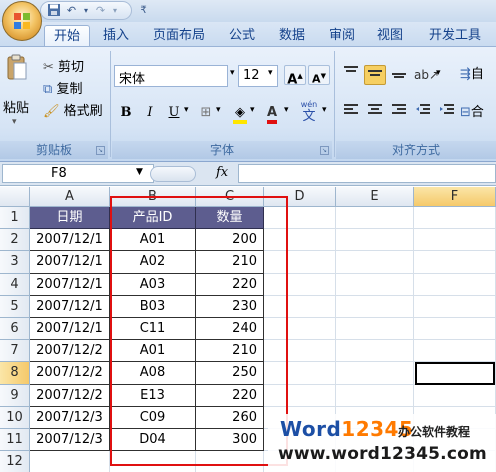  What do you see at coordinates (78, 173) in the screenshot?
I see `name-box: F8` at bounding box center [78, 173].